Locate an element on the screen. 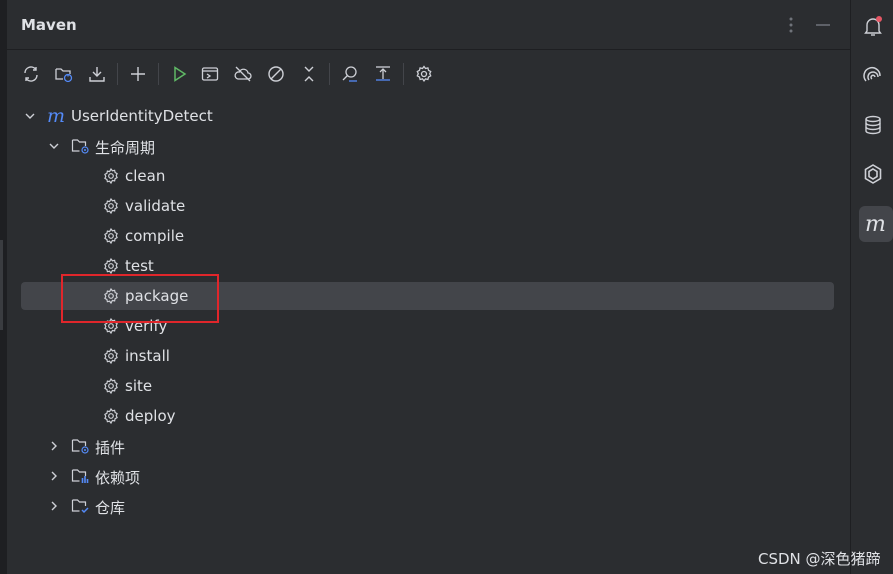  plus-icon is located at coordinates (138, 74).